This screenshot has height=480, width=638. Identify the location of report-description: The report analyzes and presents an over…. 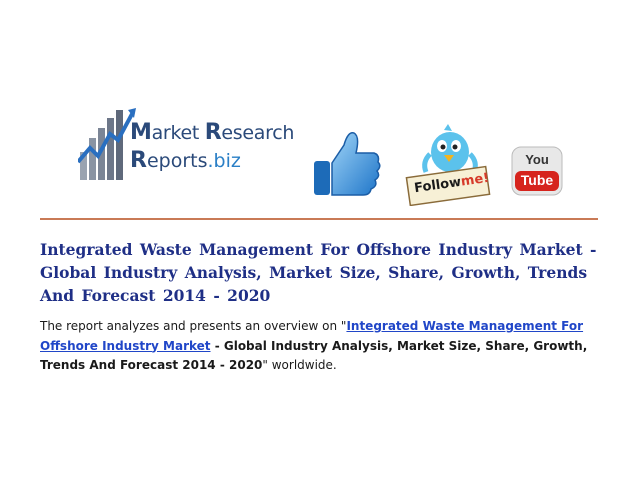
(323, 346).